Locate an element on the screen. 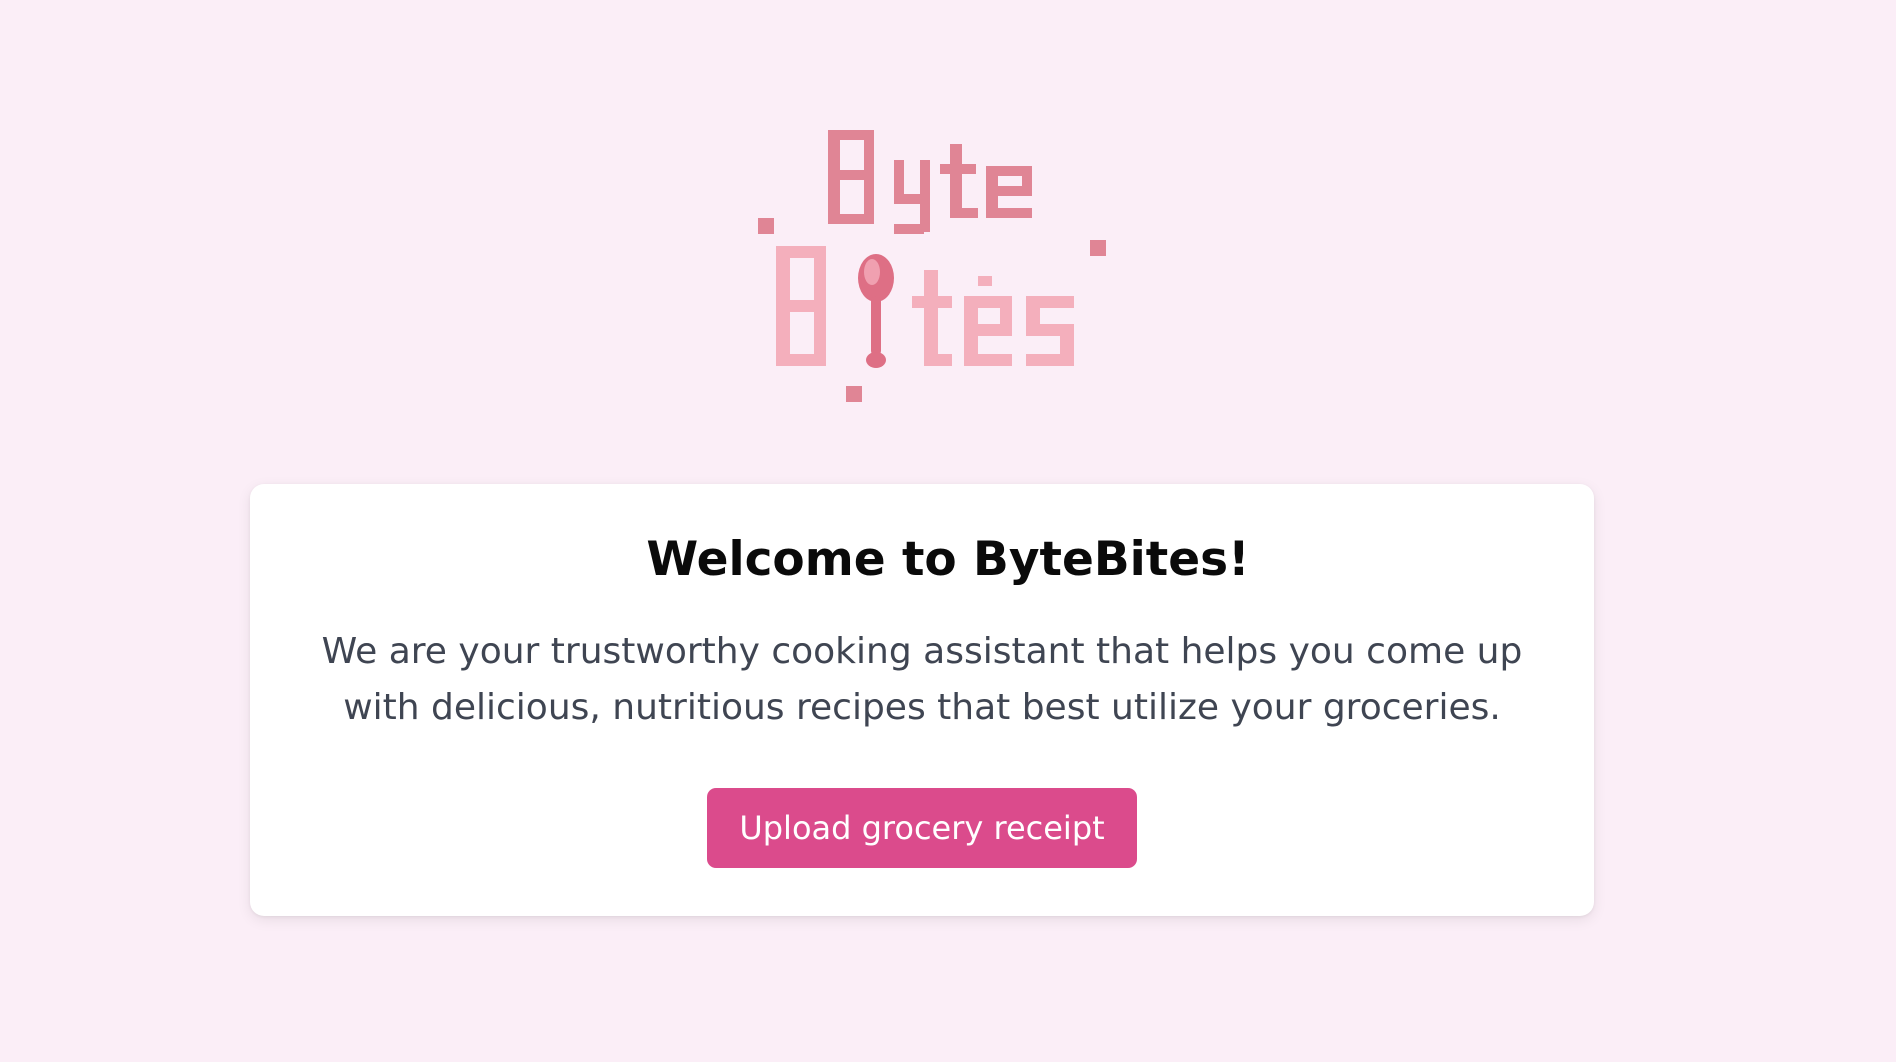 This screenshot has width=1896, height=1062. welcome-title: Welcome to ByteBites! is located at coordinates (948, 559).